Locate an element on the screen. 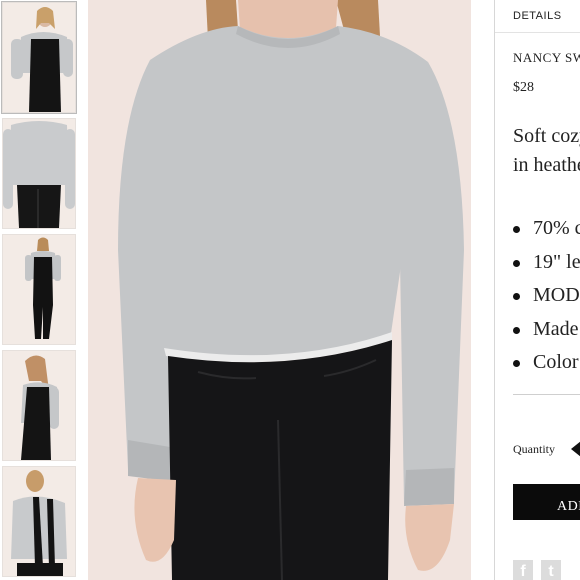 This screenshot has width=580, height=580. product-price: $28 is located at coordinates (523, 87).